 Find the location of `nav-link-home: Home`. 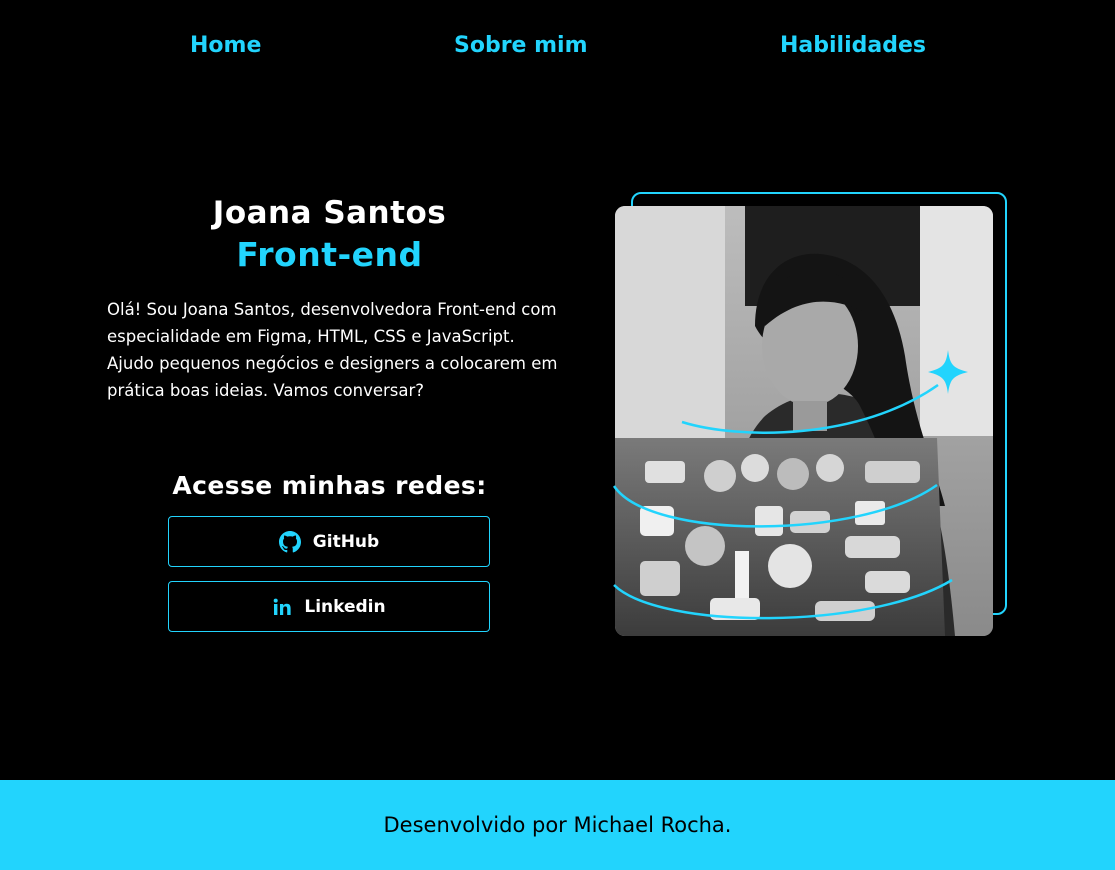

nav-link-home: Home is located at coordinates (225, 45).